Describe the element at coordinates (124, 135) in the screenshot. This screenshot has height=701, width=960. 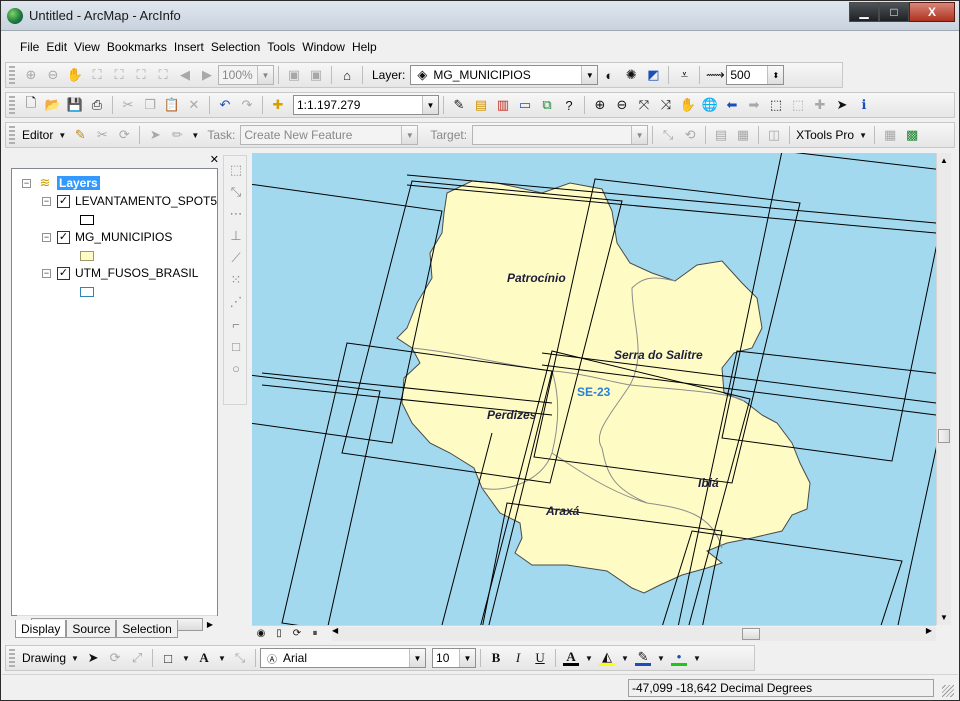
I see `rotate-tool-icon: ⟳` at that location.